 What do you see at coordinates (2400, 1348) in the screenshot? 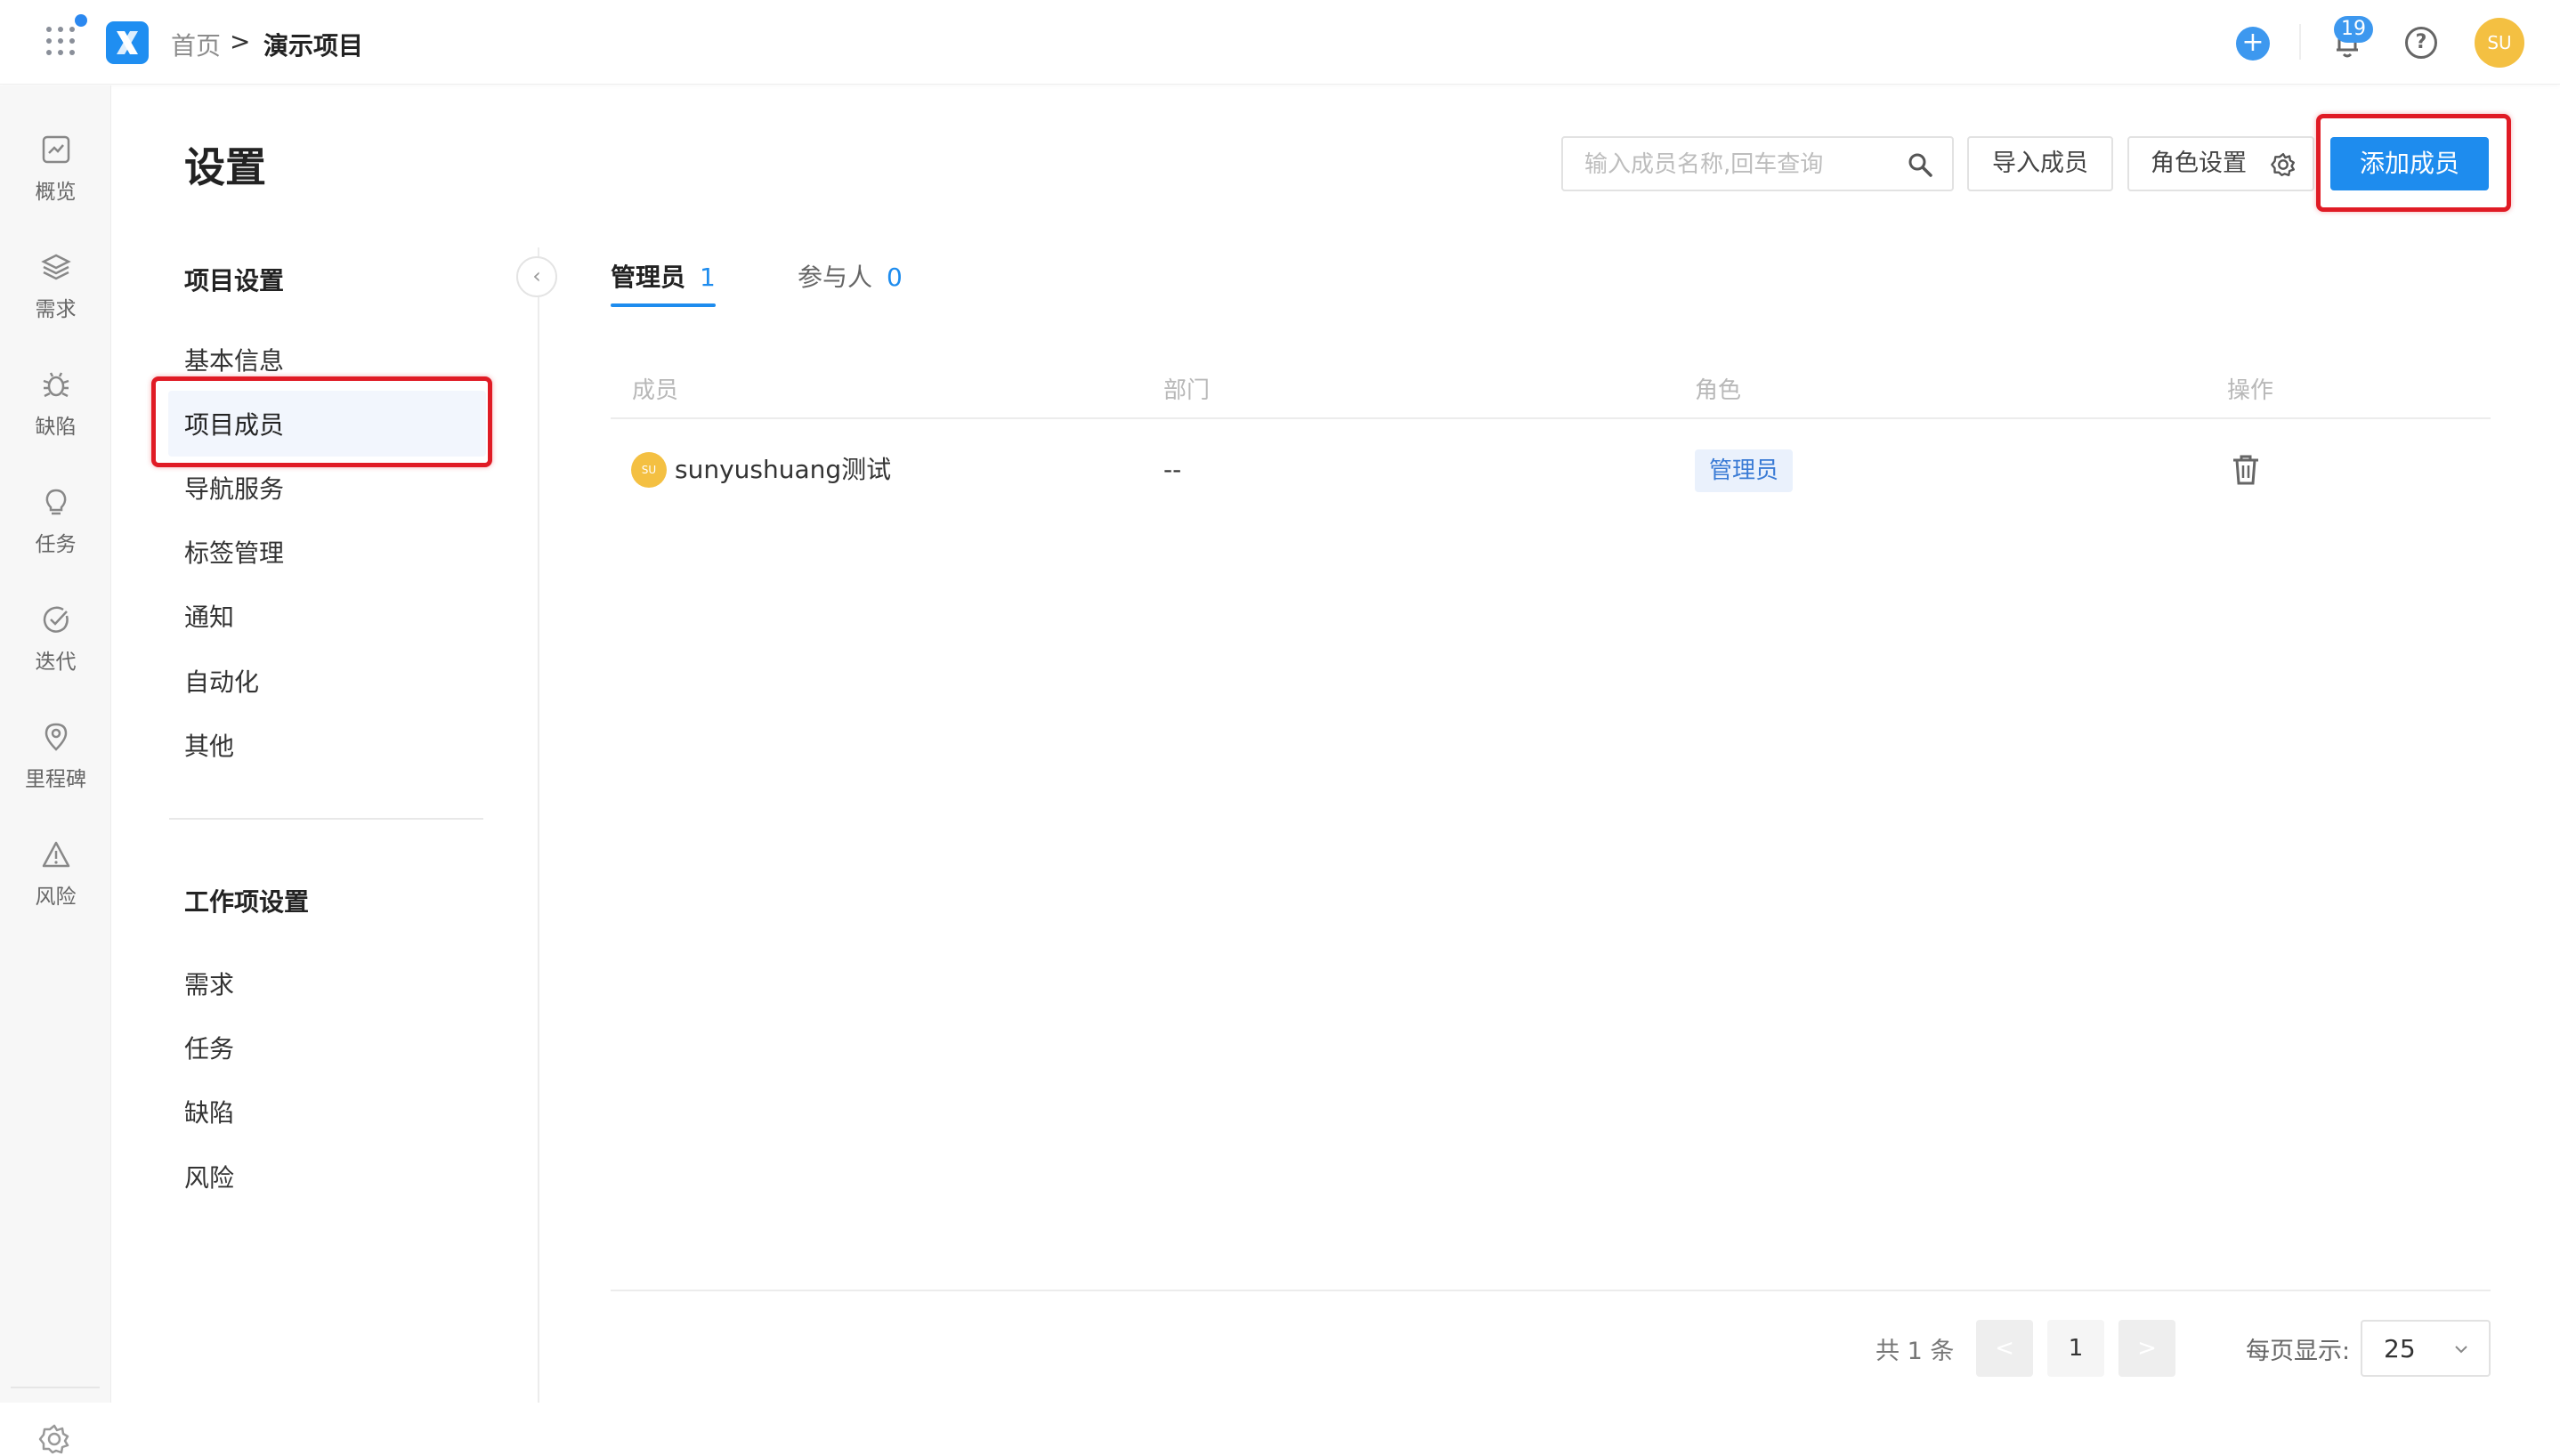
I see `page-size-value: 25` at bounding box center [2400, 1348].